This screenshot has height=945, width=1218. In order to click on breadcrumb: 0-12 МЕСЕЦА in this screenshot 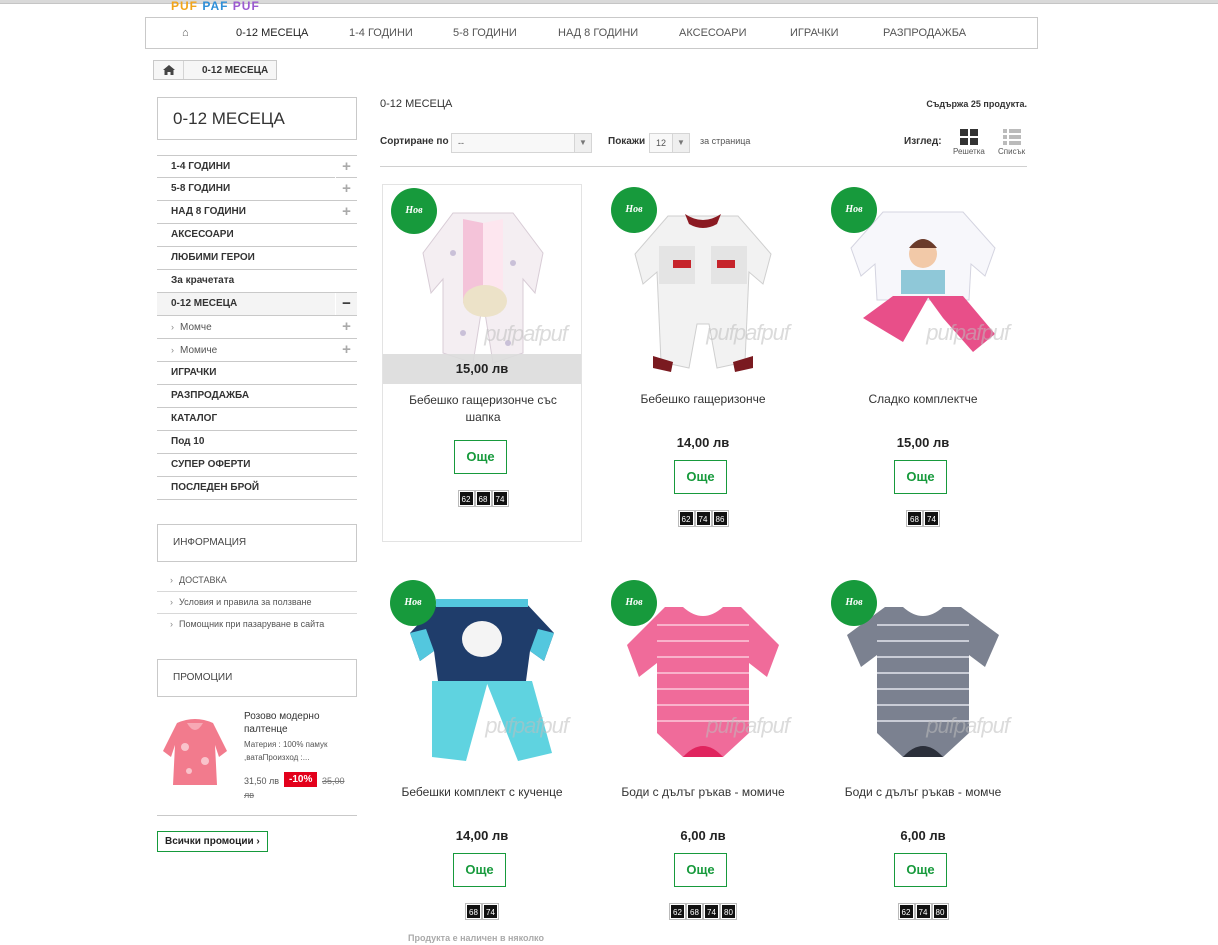, I will do `click(215, 70)`.